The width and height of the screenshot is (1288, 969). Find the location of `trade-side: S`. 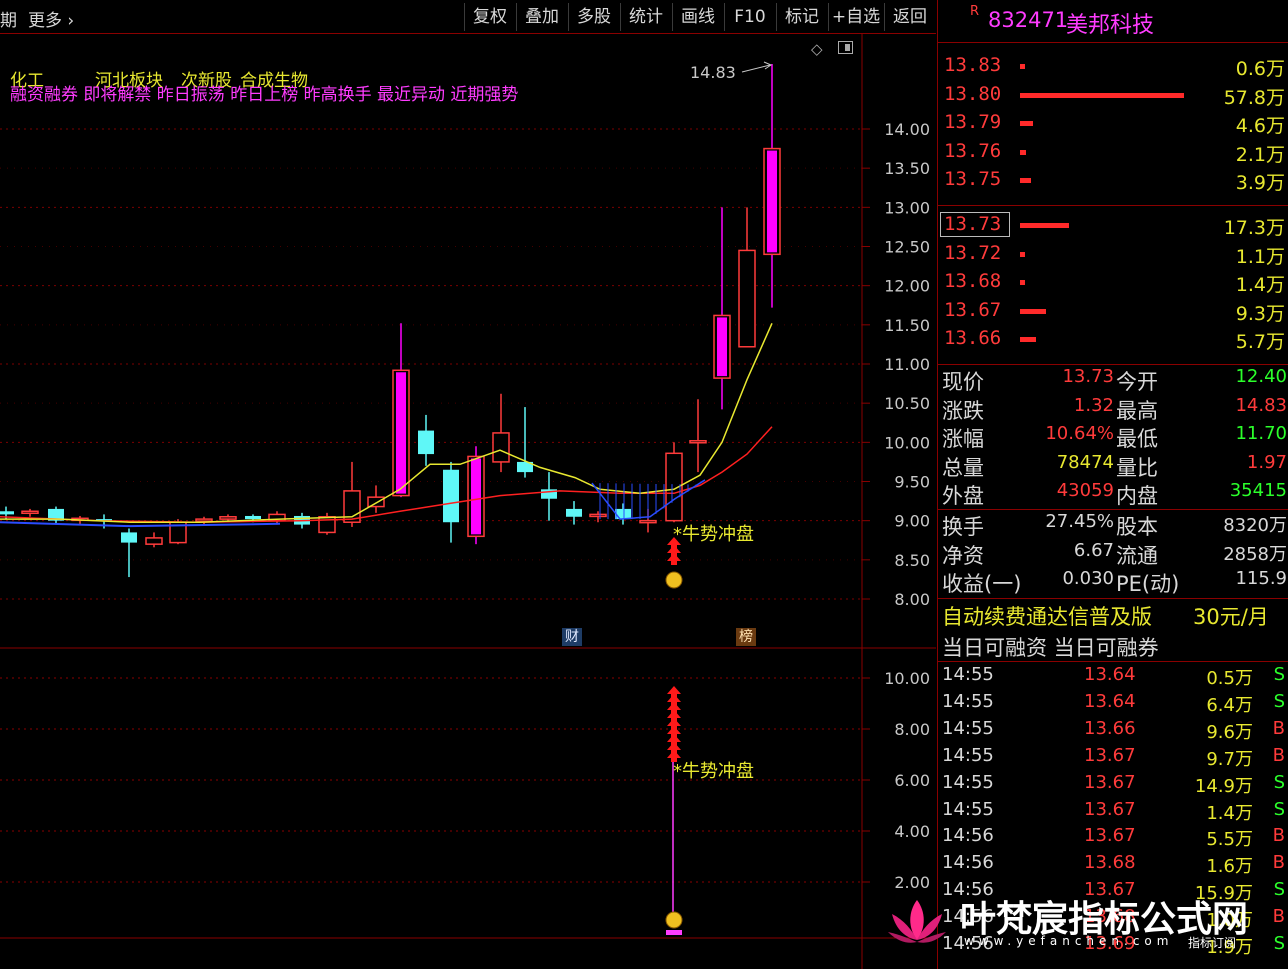

trade-side: S is located at coordinates (1279, 701).